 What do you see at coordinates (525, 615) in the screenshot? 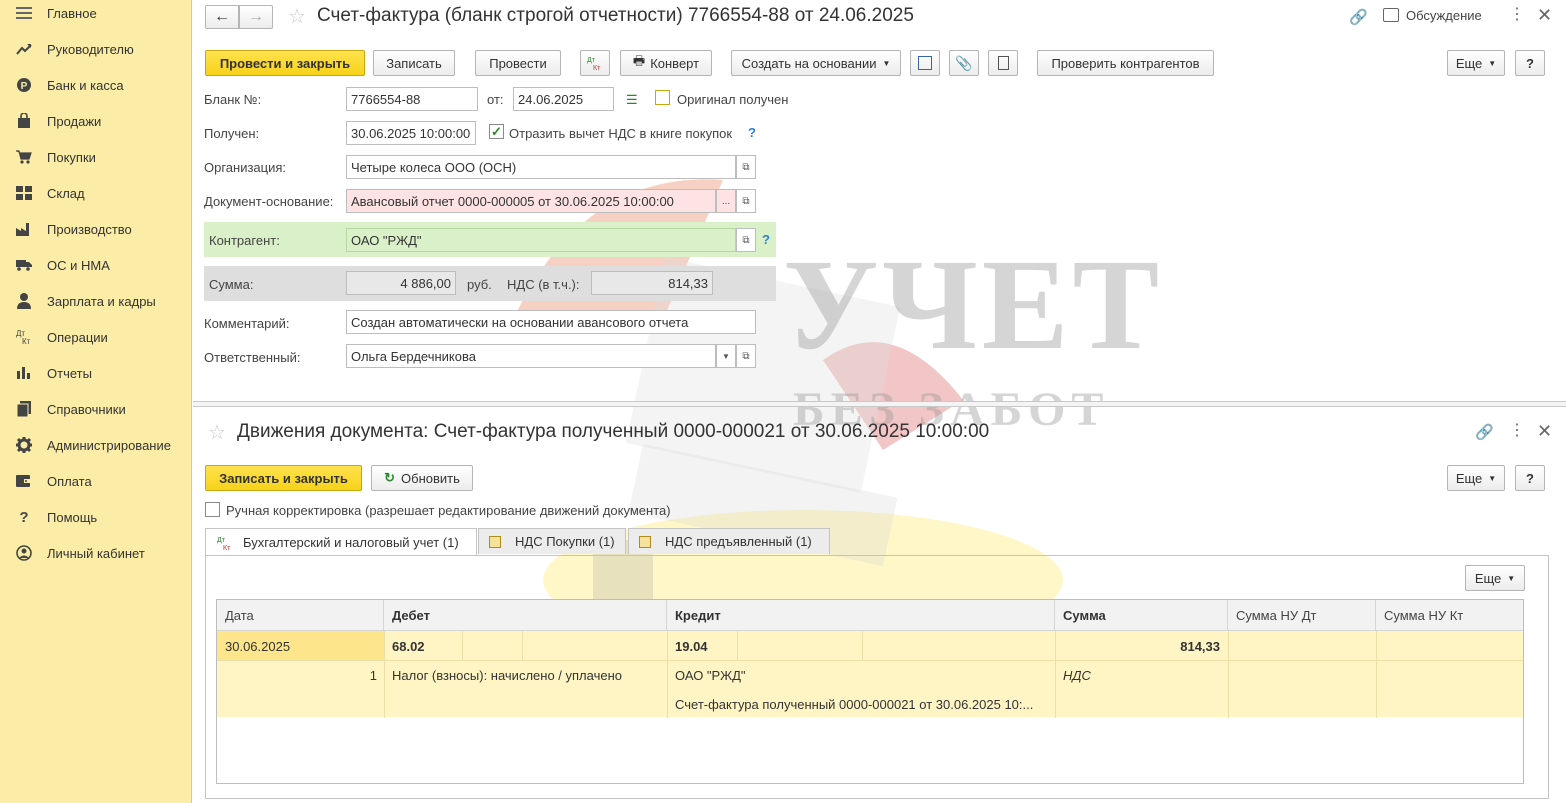
I see `column-header-debit: Дебет` at bounding box center [525, 615].